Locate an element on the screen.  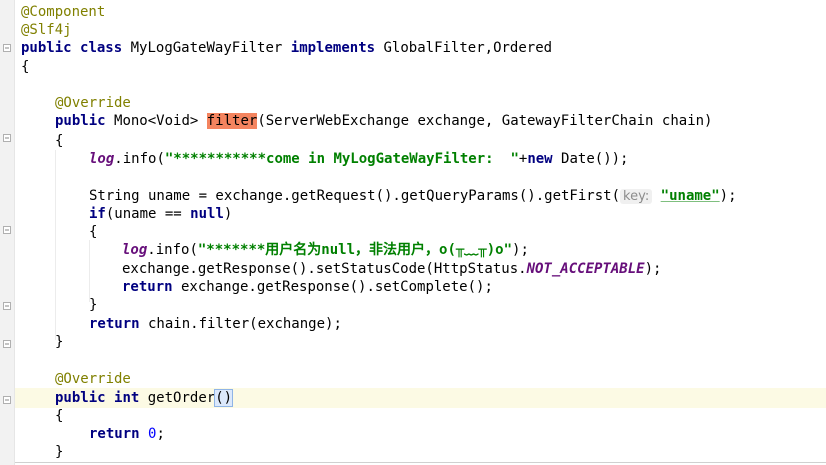
code-line-21: @Override is located at coordinates (93, 379).